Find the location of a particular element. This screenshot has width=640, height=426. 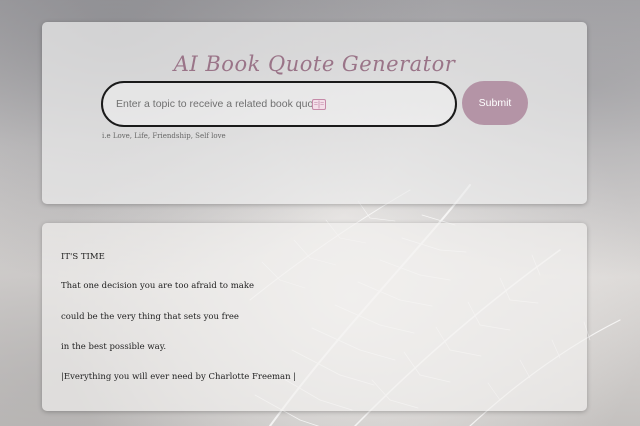

topic-input is located at coordinates (279, 104).